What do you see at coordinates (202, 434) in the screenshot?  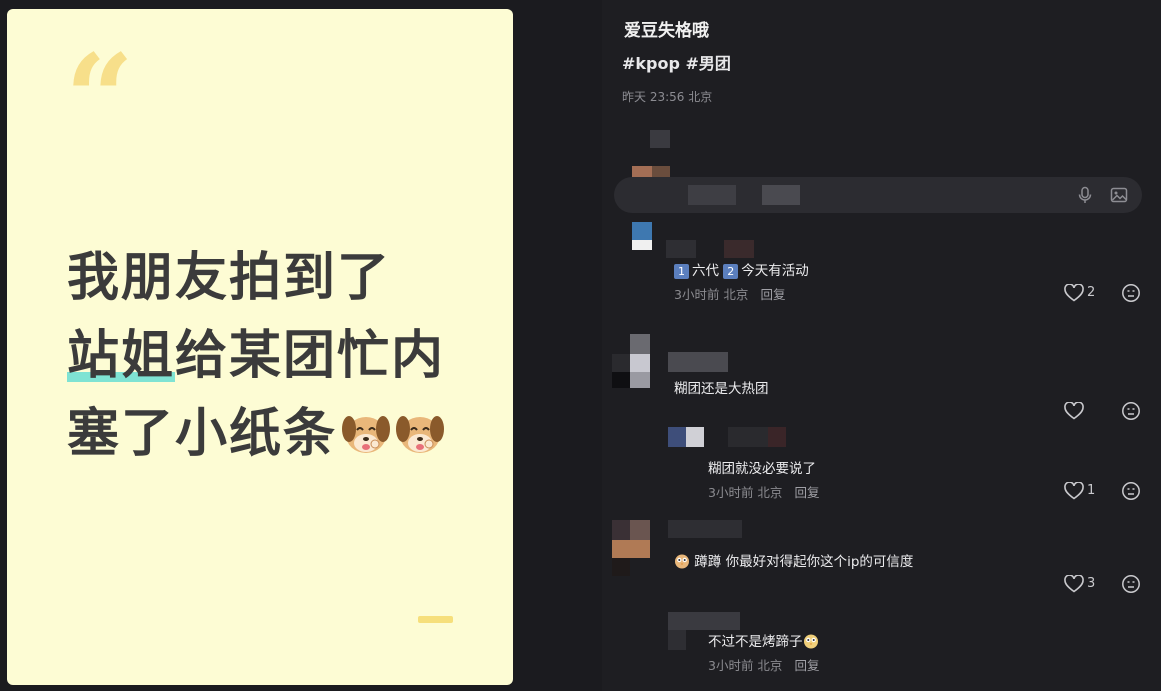 I see `card-text-line-3-text: 塞了小纸条` at bounding box center [202, 434].